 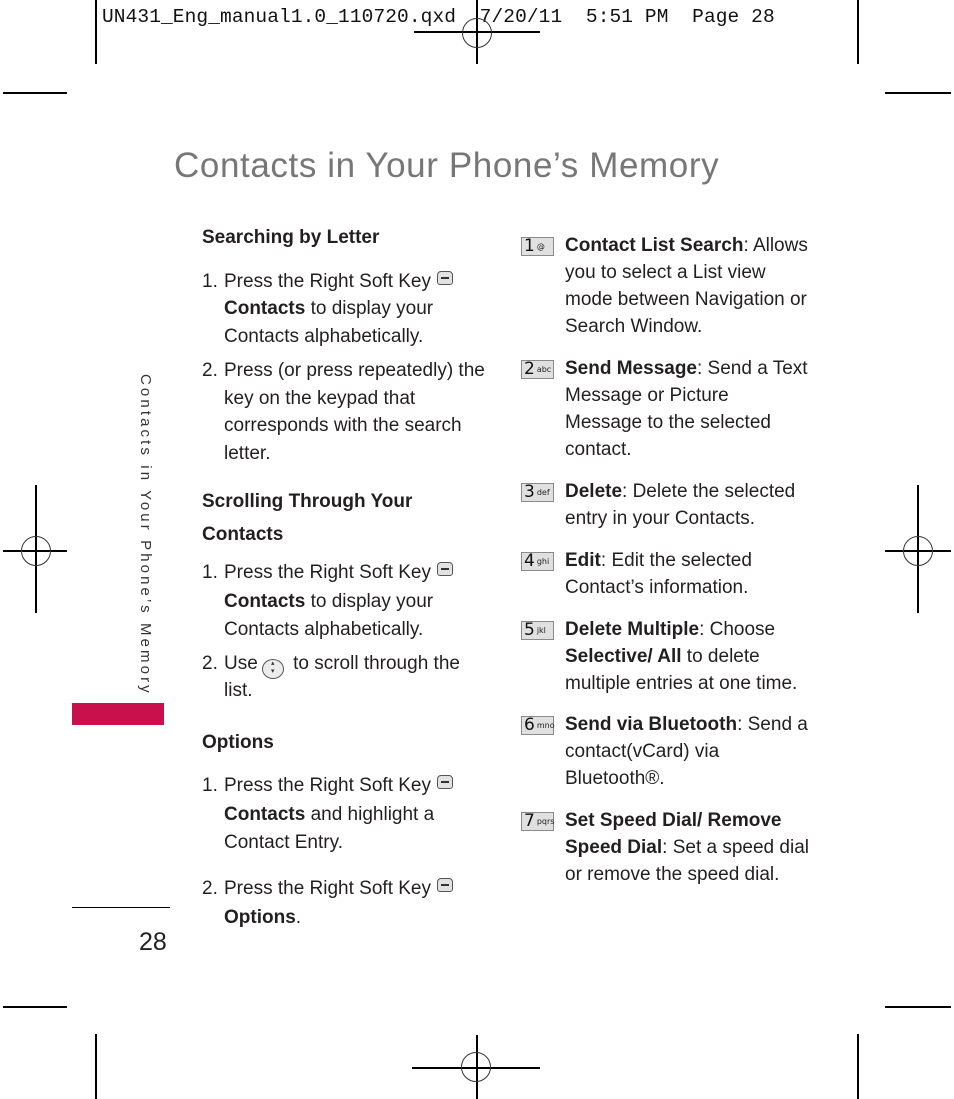 What do you see at coordinates (279, 17) in the screenshot?
I see `slug-filename: UN431_Eng_manual1.0_110720.qxd` at bounding box center [279, 17].